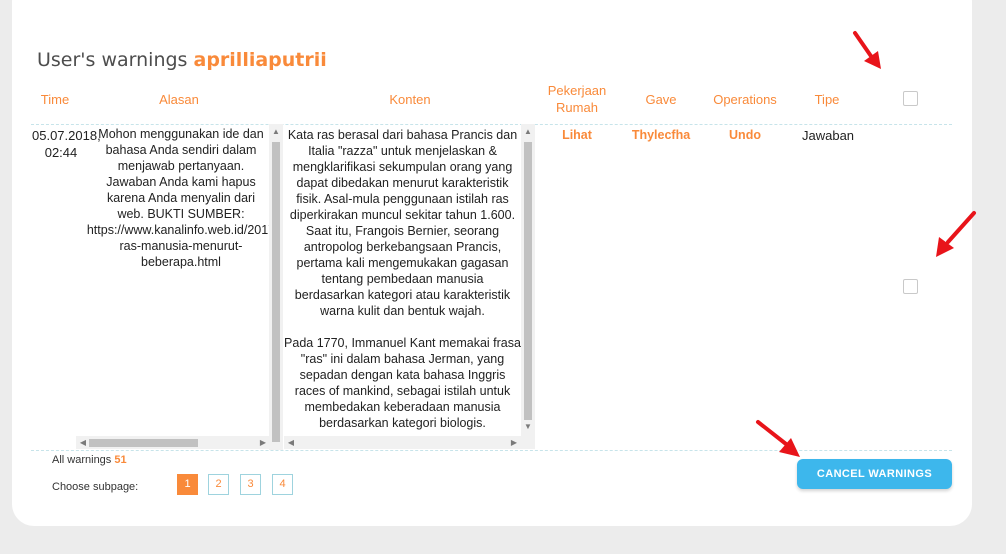 Image resolution: width=1006 pixels, height=554 pixels. I want to click on konten-line: berdasarkan kategori biologis., so click(402, 423).